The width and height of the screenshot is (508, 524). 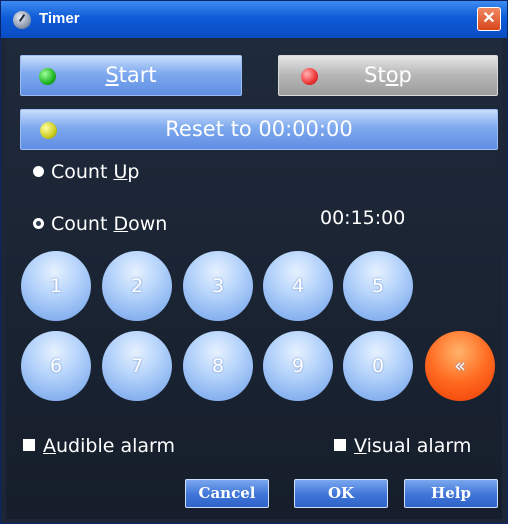 What do you see at coordinates (378, 286) in the screenshot?
I see `key-5: 5` at bounding box center [378, 286].